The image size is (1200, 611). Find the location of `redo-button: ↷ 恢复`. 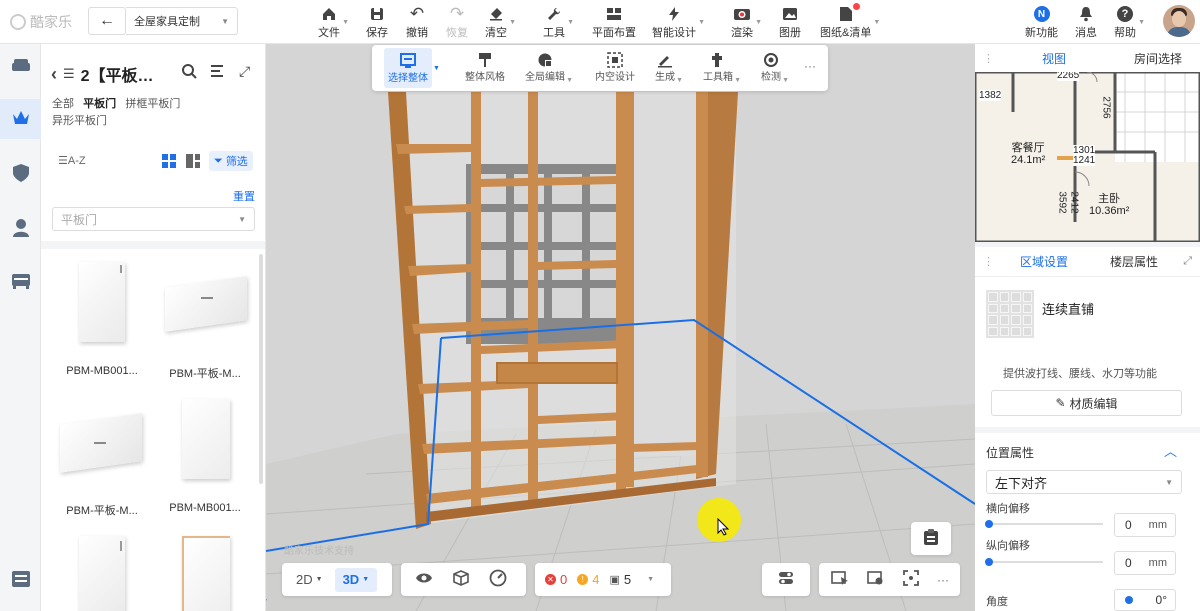

redo-button: ↷ 恢复 is located at coordinates (457, 22).